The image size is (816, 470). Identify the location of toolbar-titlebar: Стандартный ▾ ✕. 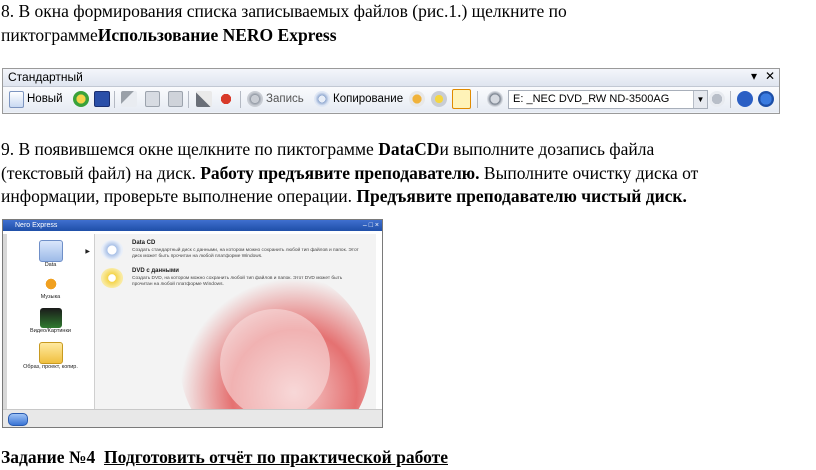
(391, 78).